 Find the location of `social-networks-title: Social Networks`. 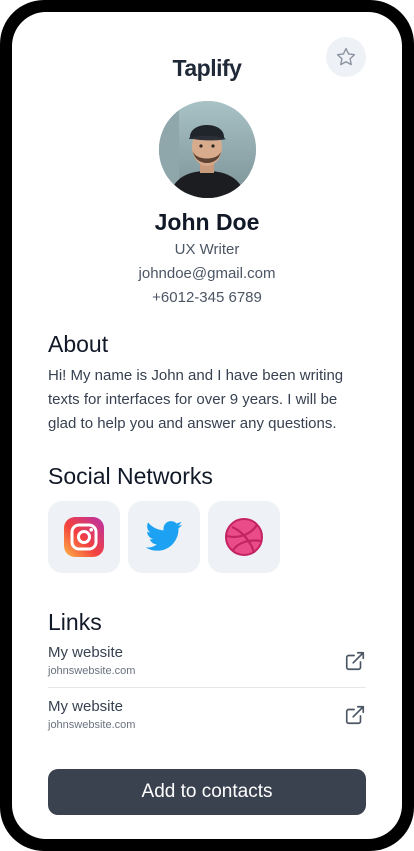

social-networks-title: Social Networks is located at coordinates (130, 476).